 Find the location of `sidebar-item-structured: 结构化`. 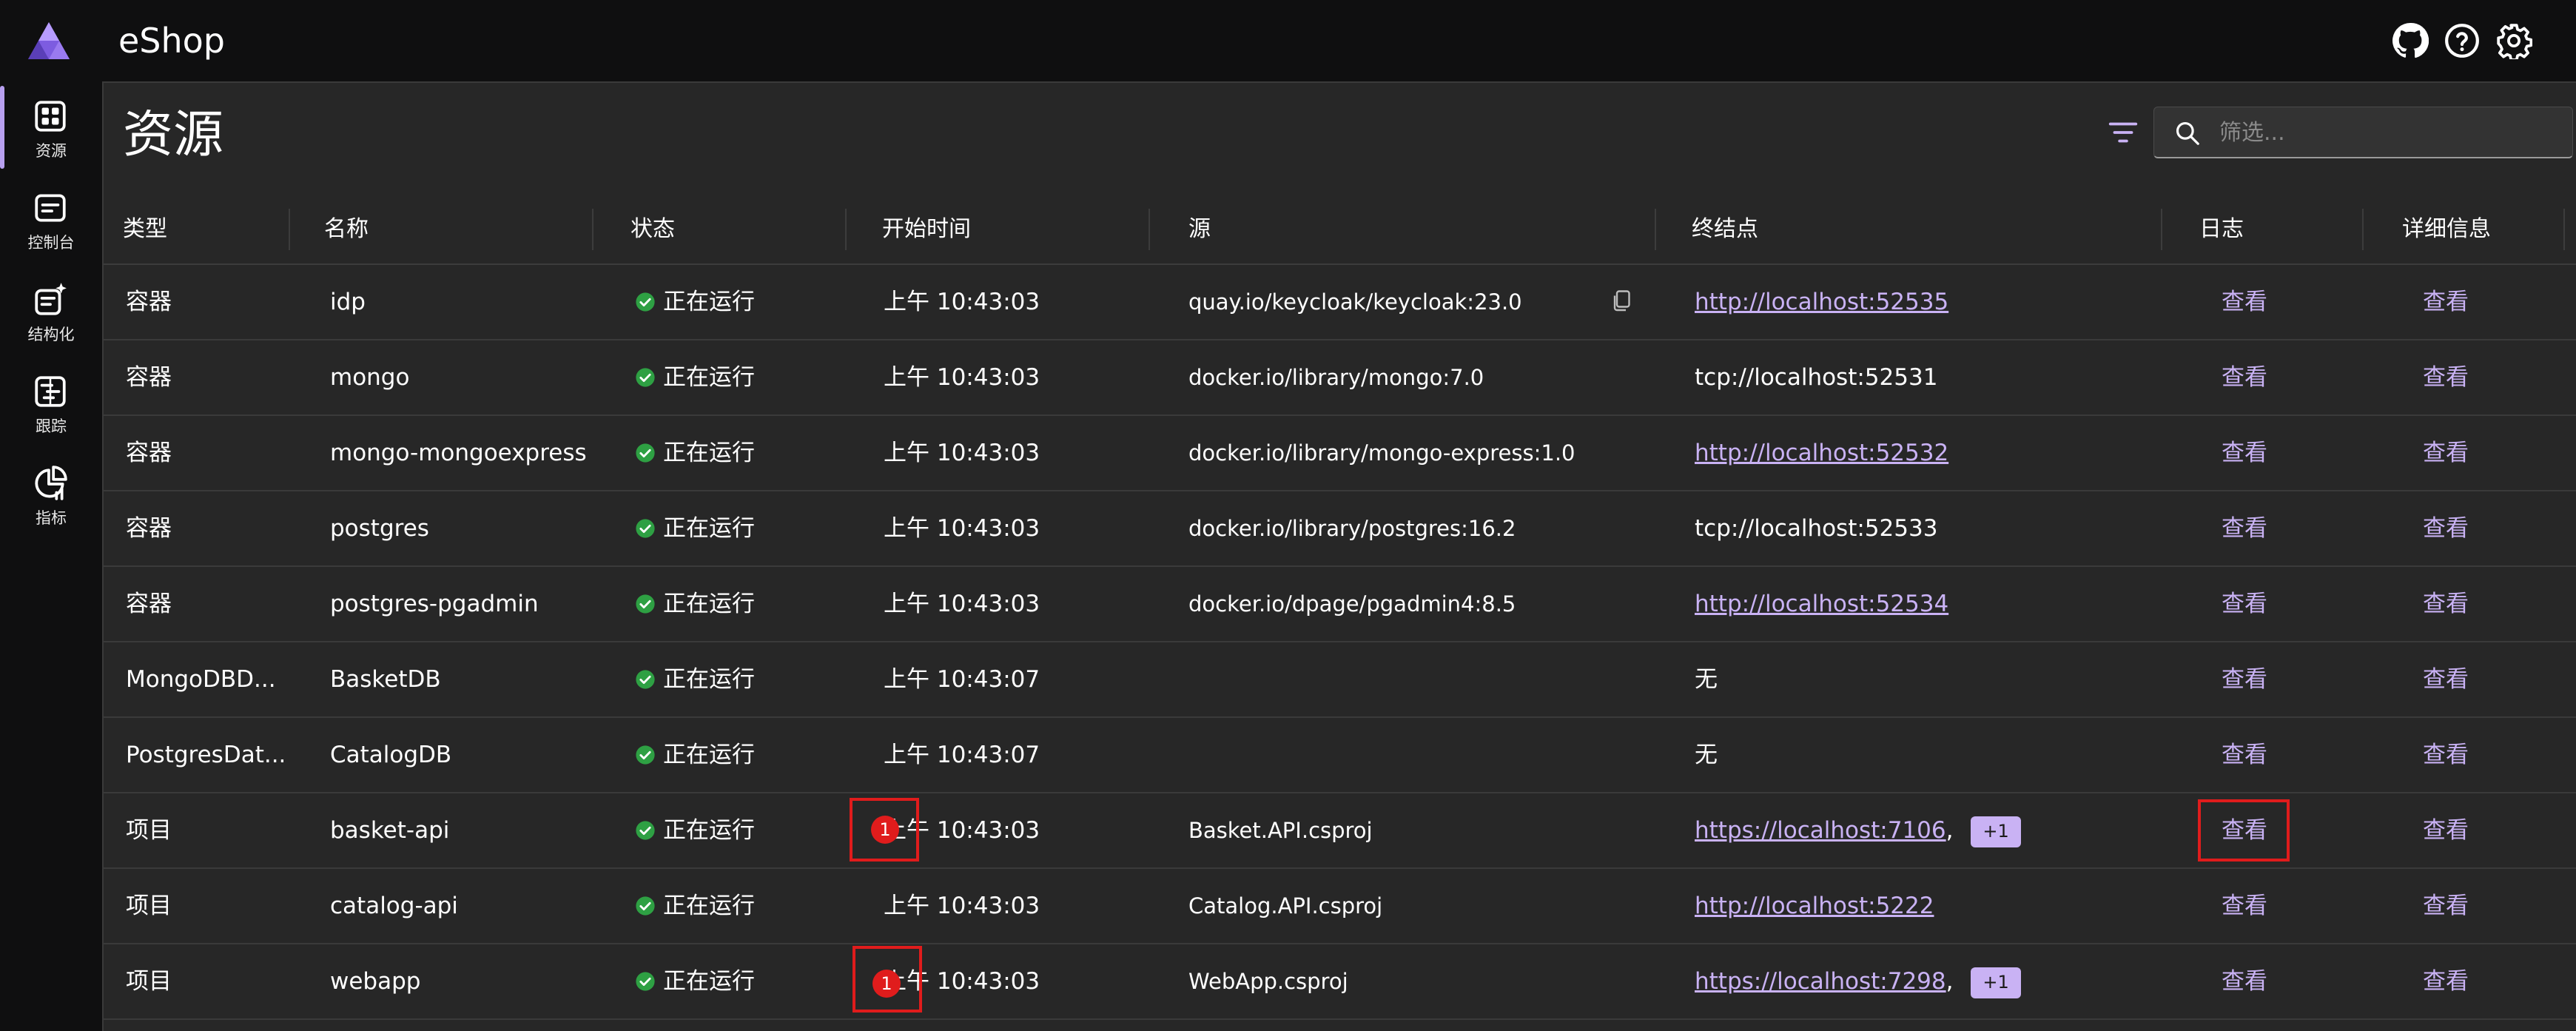

sidebar-item-structured: 结构化 is located at coordinates (51, 311).